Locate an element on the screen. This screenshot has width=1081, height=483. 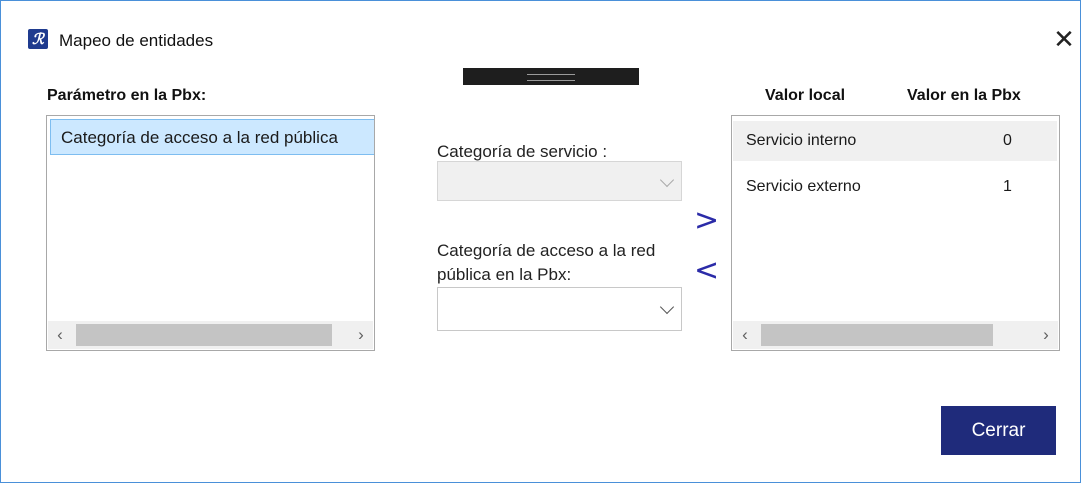
app-logo-icon: ℛ is located at coordinates (38, 39).